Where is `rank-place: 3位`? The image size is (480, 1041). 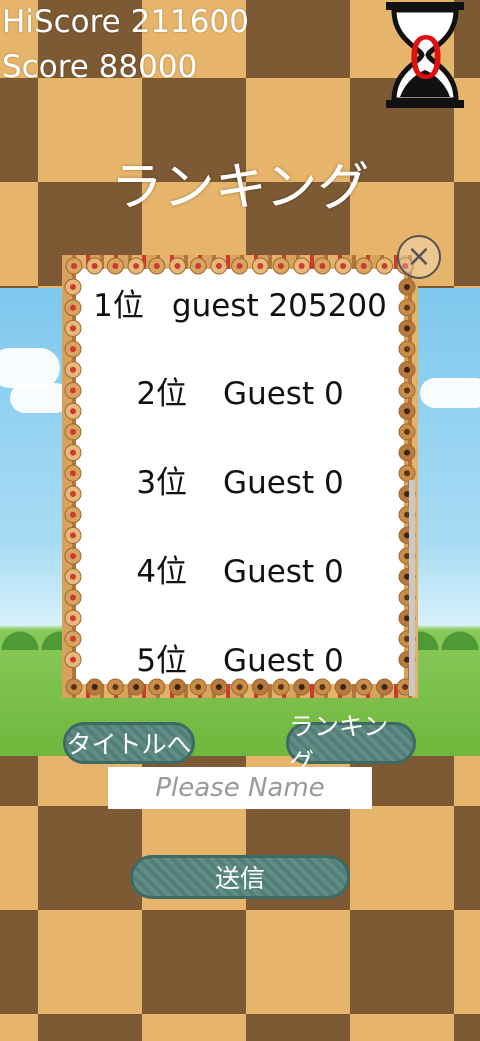
rank-place: 3位 is located at coordinates (162, 483).